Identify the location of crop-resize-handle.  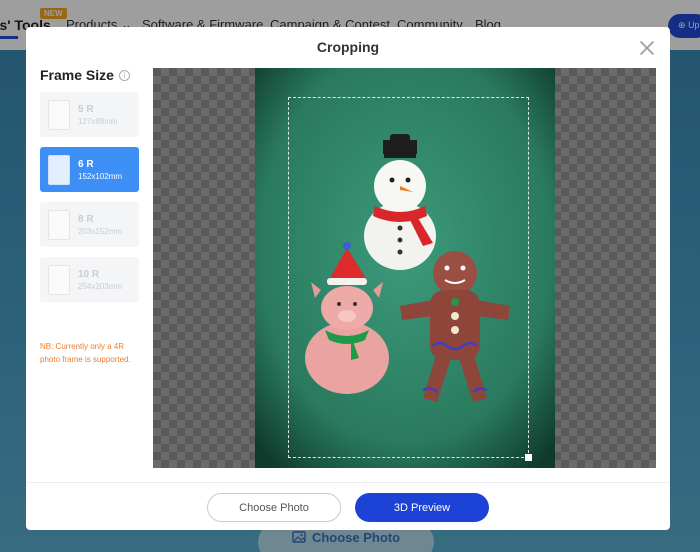
(528, 457).